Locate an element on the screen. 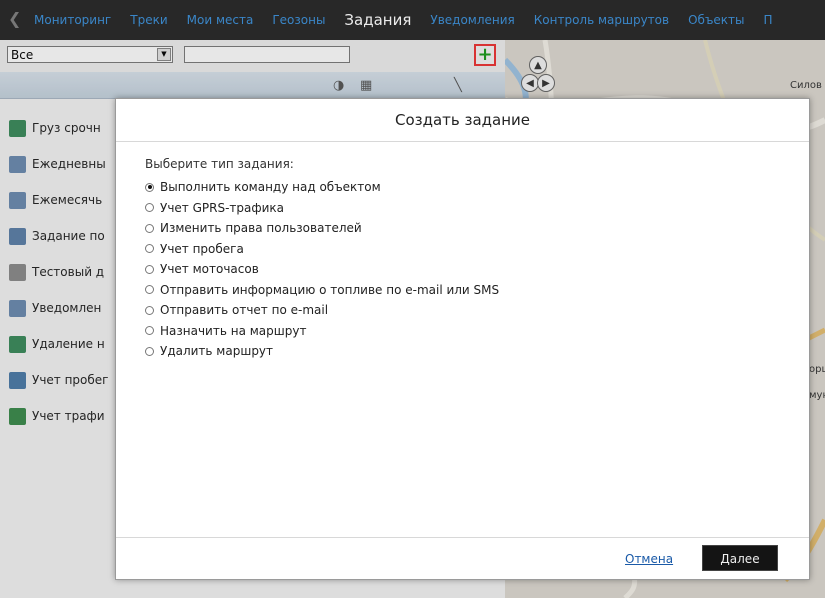  dialog-footer: Отмена Далее is located at coordinates (462, 558).